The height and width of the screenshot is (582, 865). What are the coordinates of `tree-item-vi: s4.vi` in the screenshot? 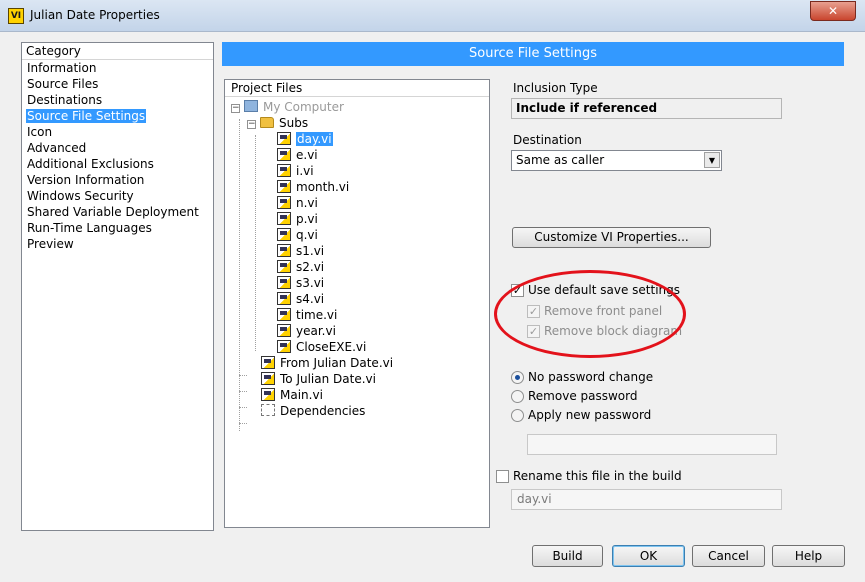 It's located at (300, 299).